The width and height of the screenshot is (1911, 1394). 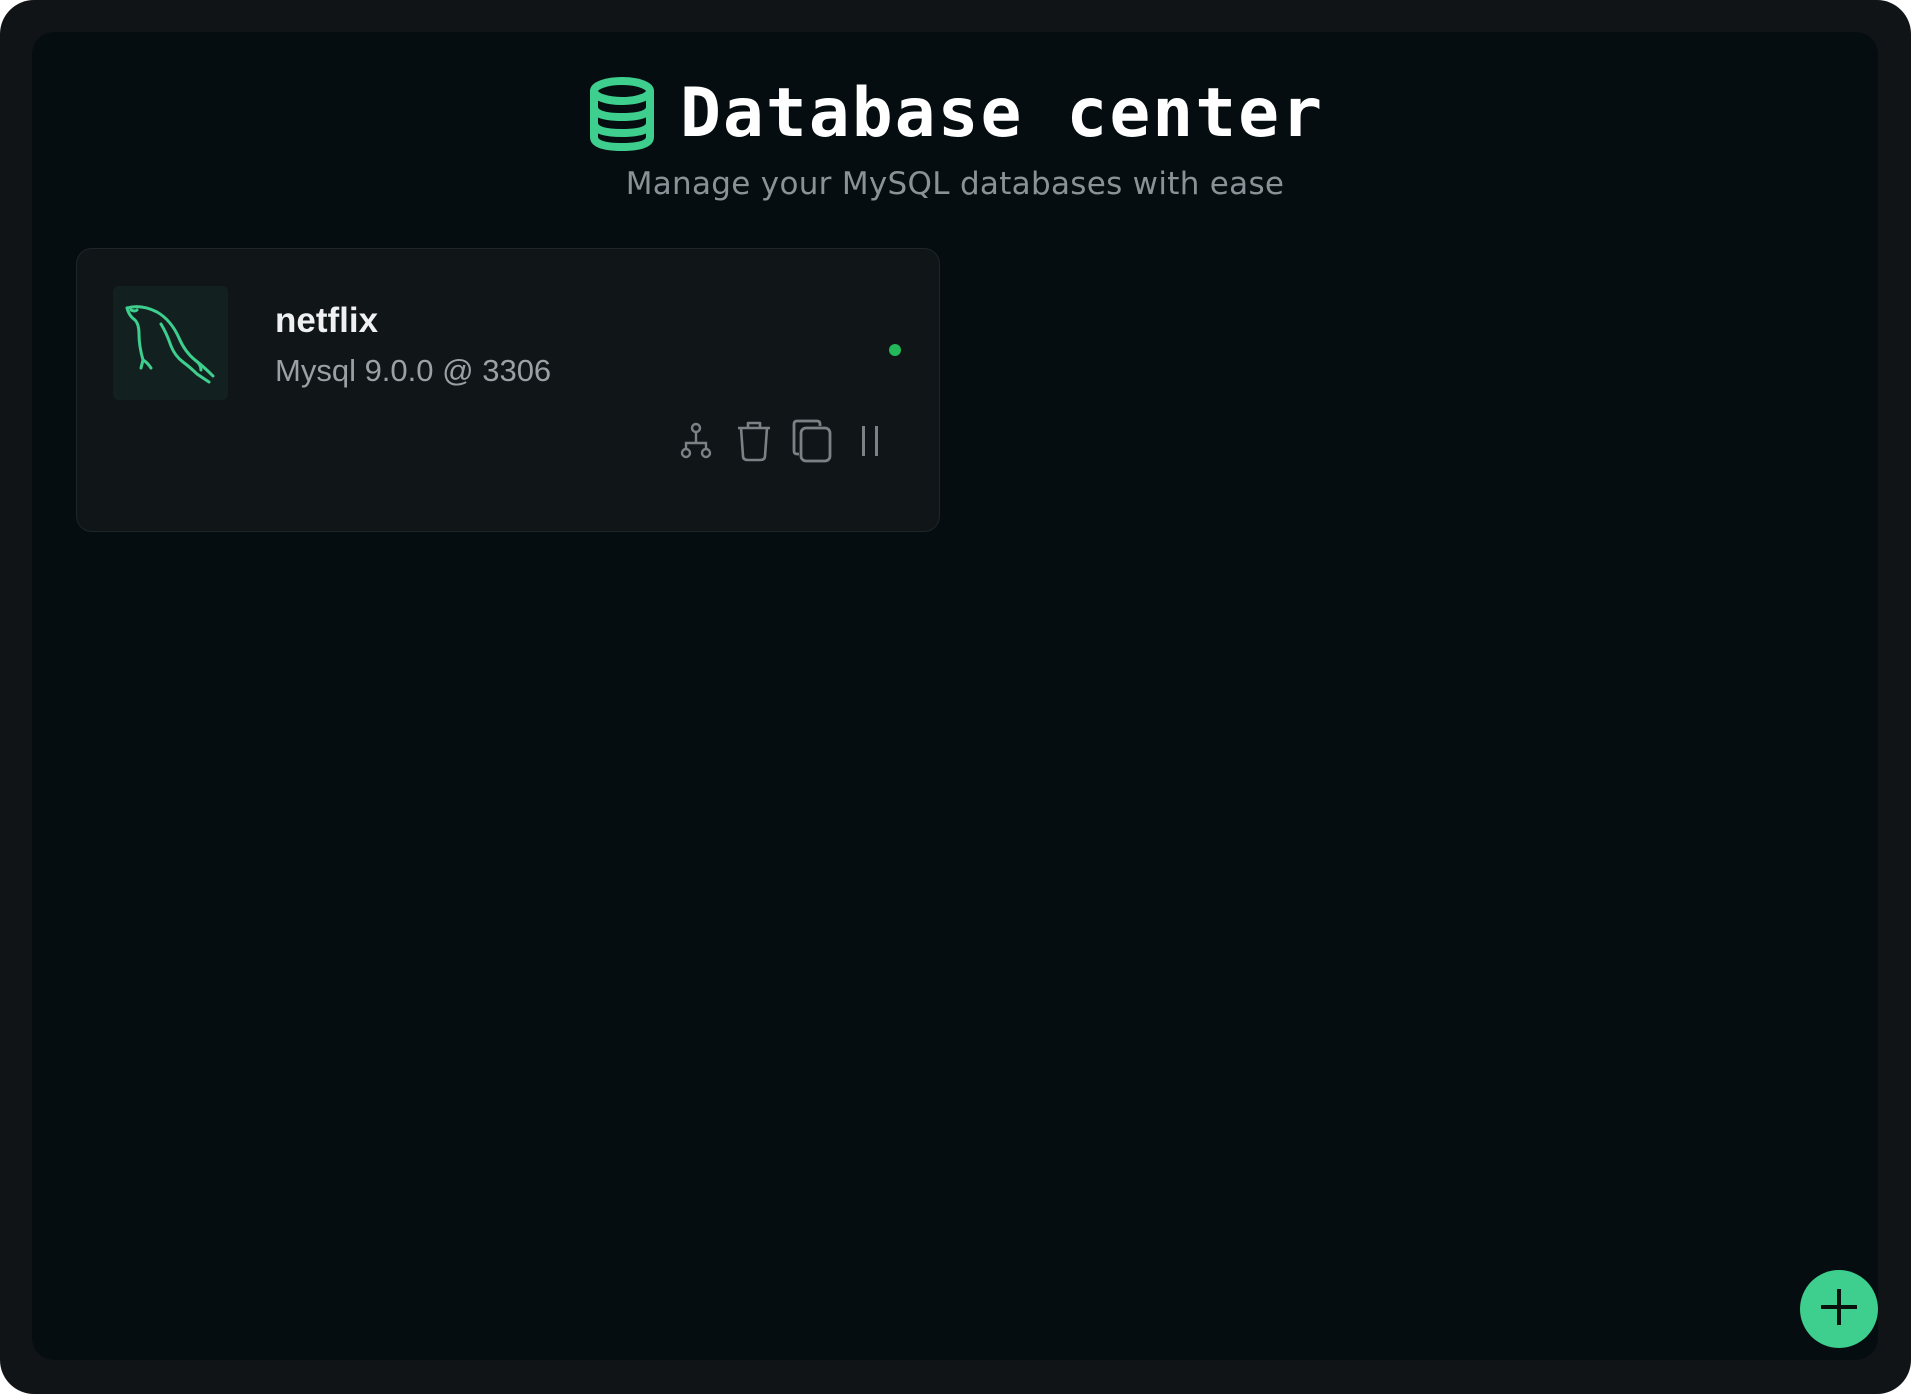 I want to click on plus-icon, so click(x=1839, y=1309).